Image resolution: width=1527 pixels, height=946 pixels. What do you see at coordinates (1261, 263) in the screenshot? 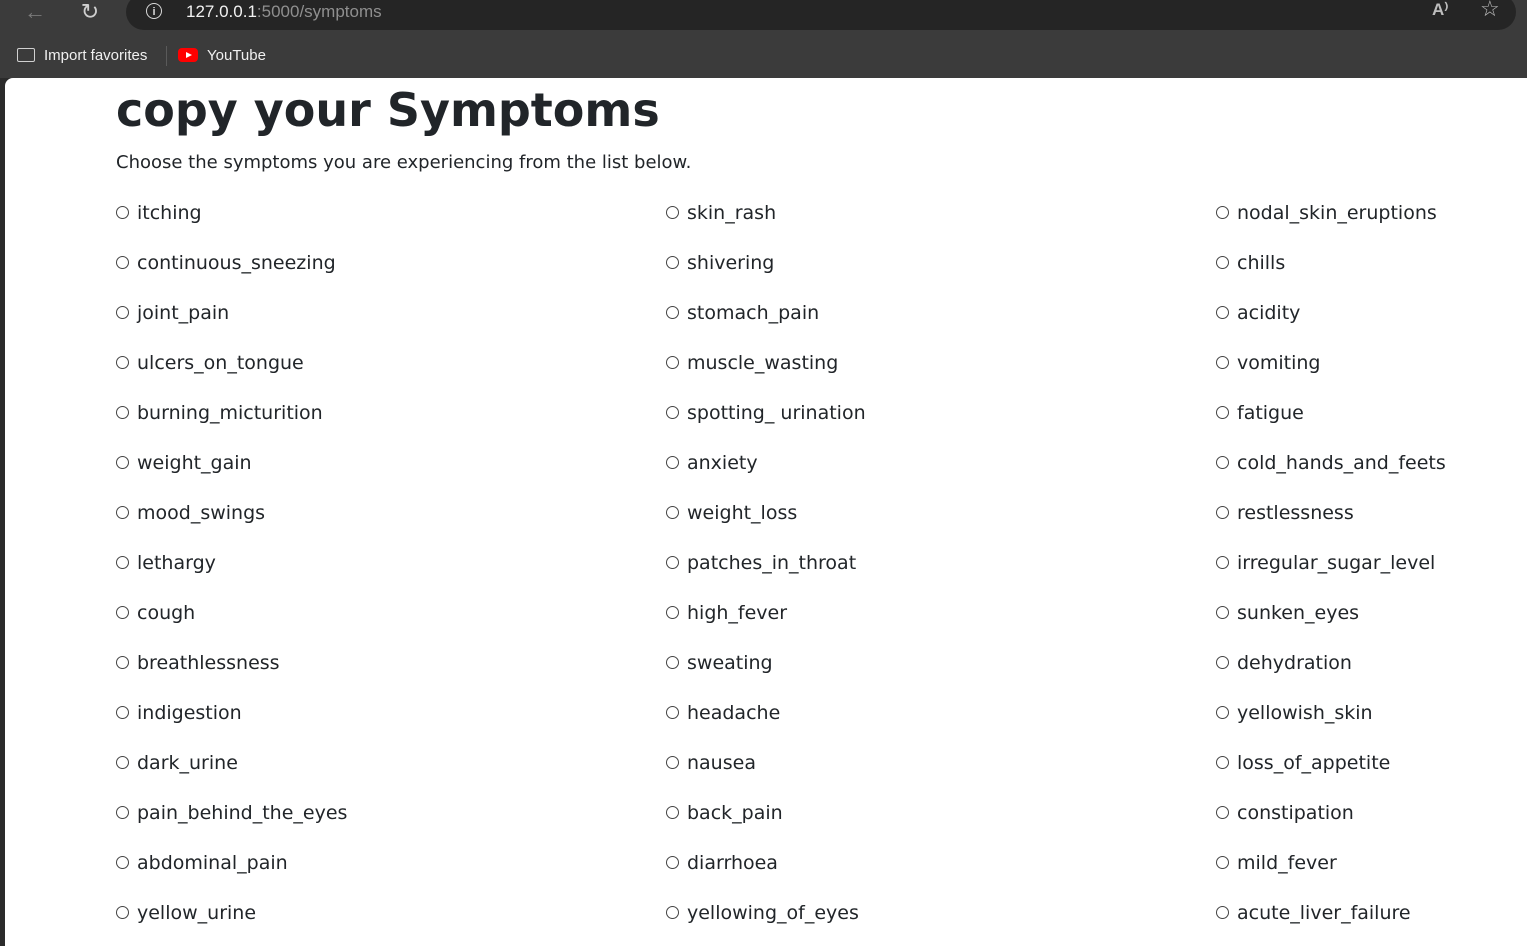
I see `symptom-label: chills` at bounding box center [1261, 263].